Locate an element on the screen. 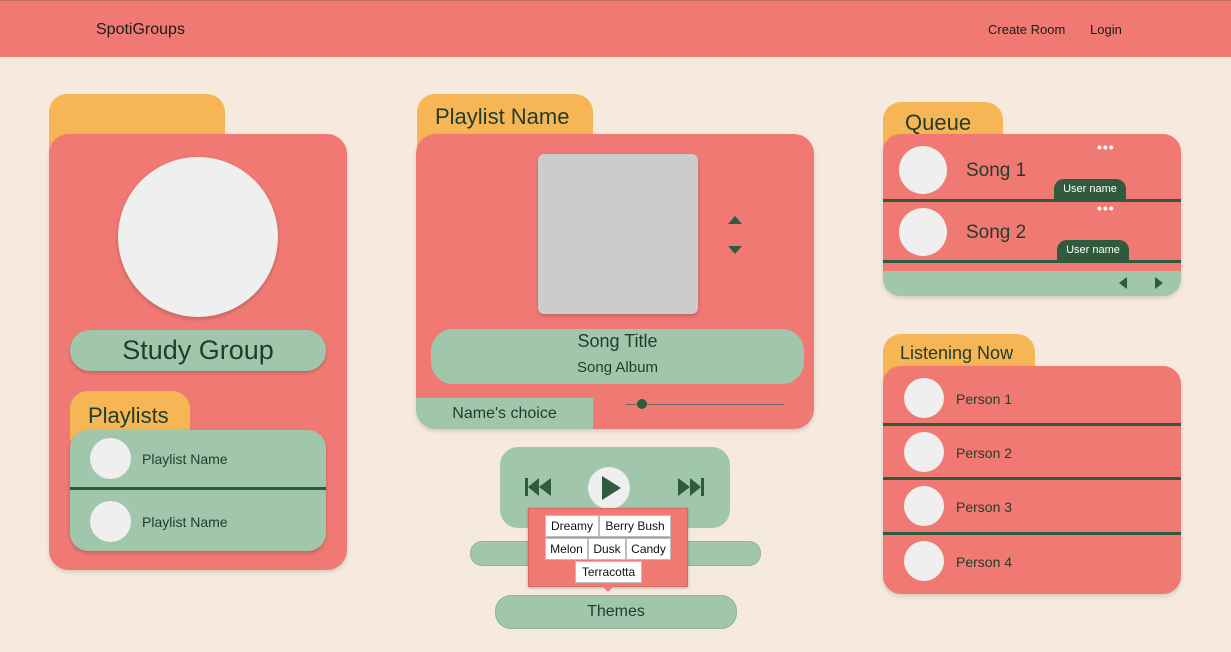  song-title: Song Title is located at coordinates (617, 341).